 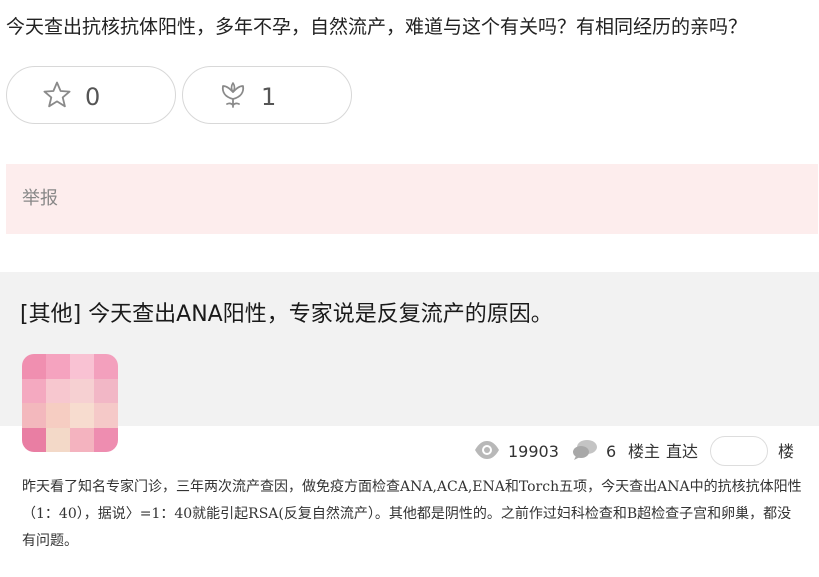 I want to click on flower-button: 1, so click(x=267, y=95).